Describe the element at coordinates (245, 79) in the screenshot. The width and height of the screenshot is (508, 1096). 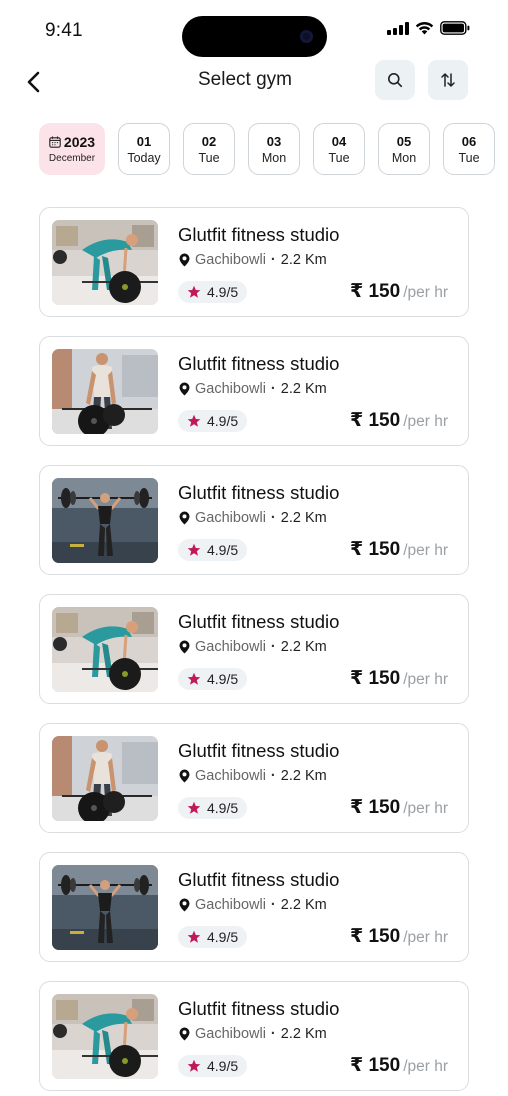
I see `page-title: Select gym` at that location.